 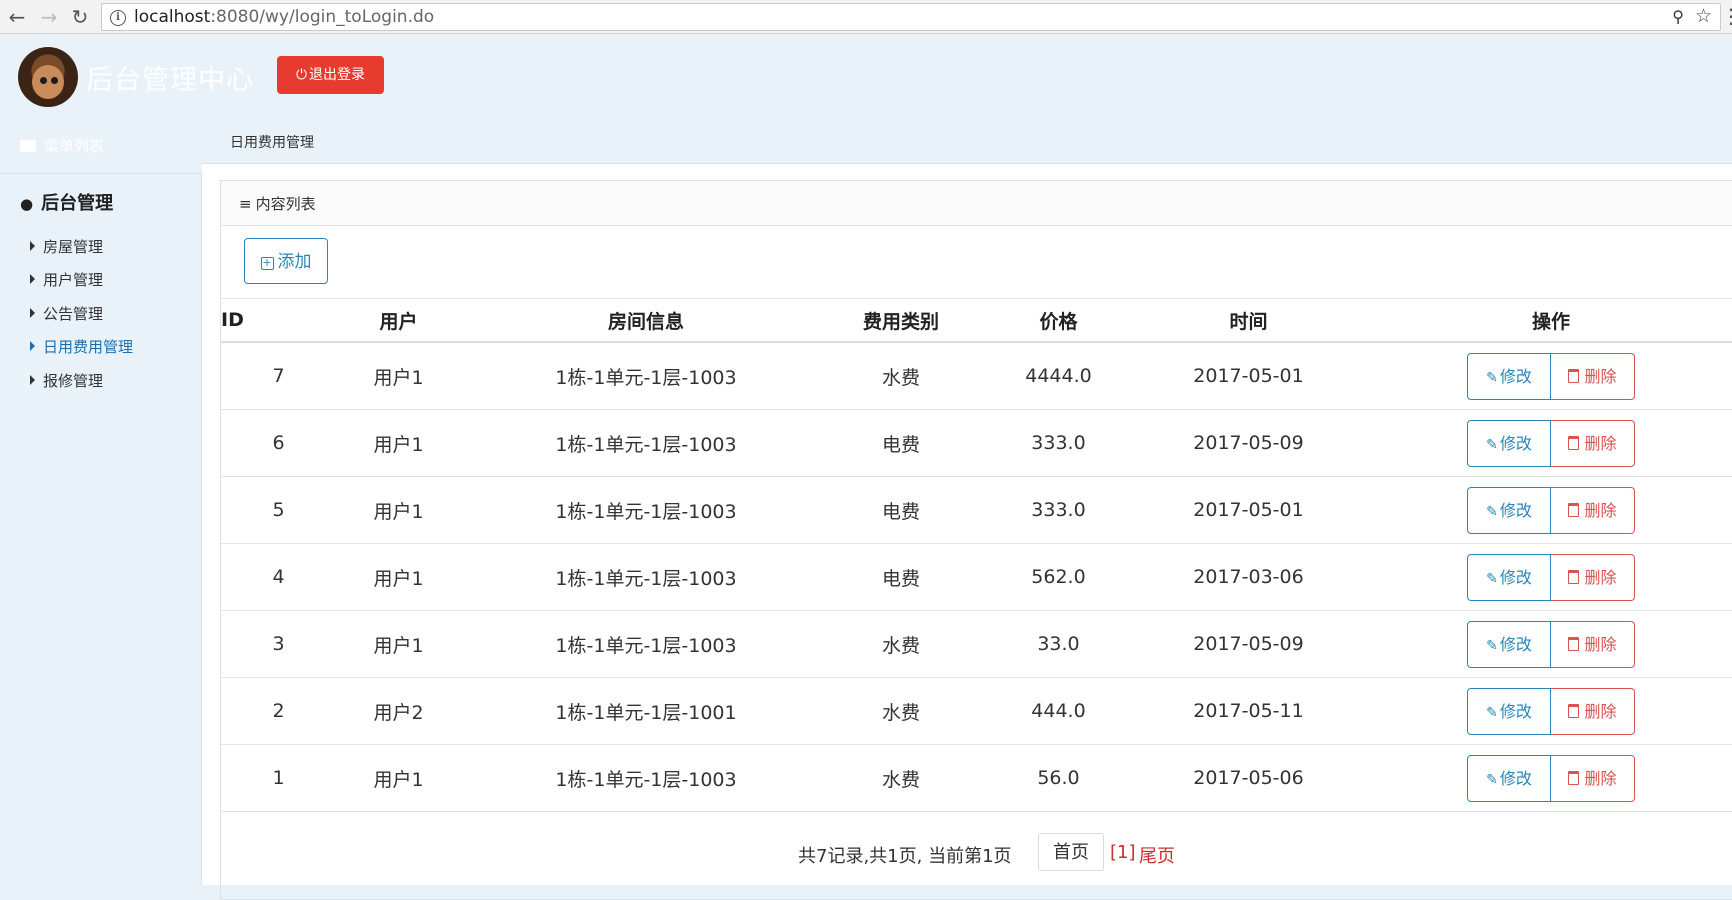 What do you see at coordinates (284, 17) in the screenshot?
I see `url-text: localhost:8080/wy/login_toLogin.do` at bounding box center [284, 17].